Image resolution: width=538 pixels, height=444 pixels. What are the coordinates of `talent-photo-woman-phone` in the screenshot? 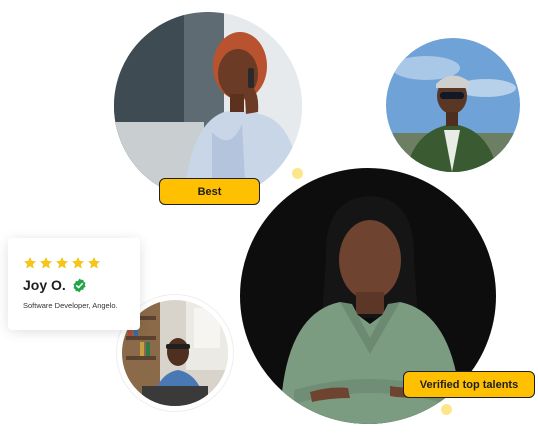 It's located at (208, 106).